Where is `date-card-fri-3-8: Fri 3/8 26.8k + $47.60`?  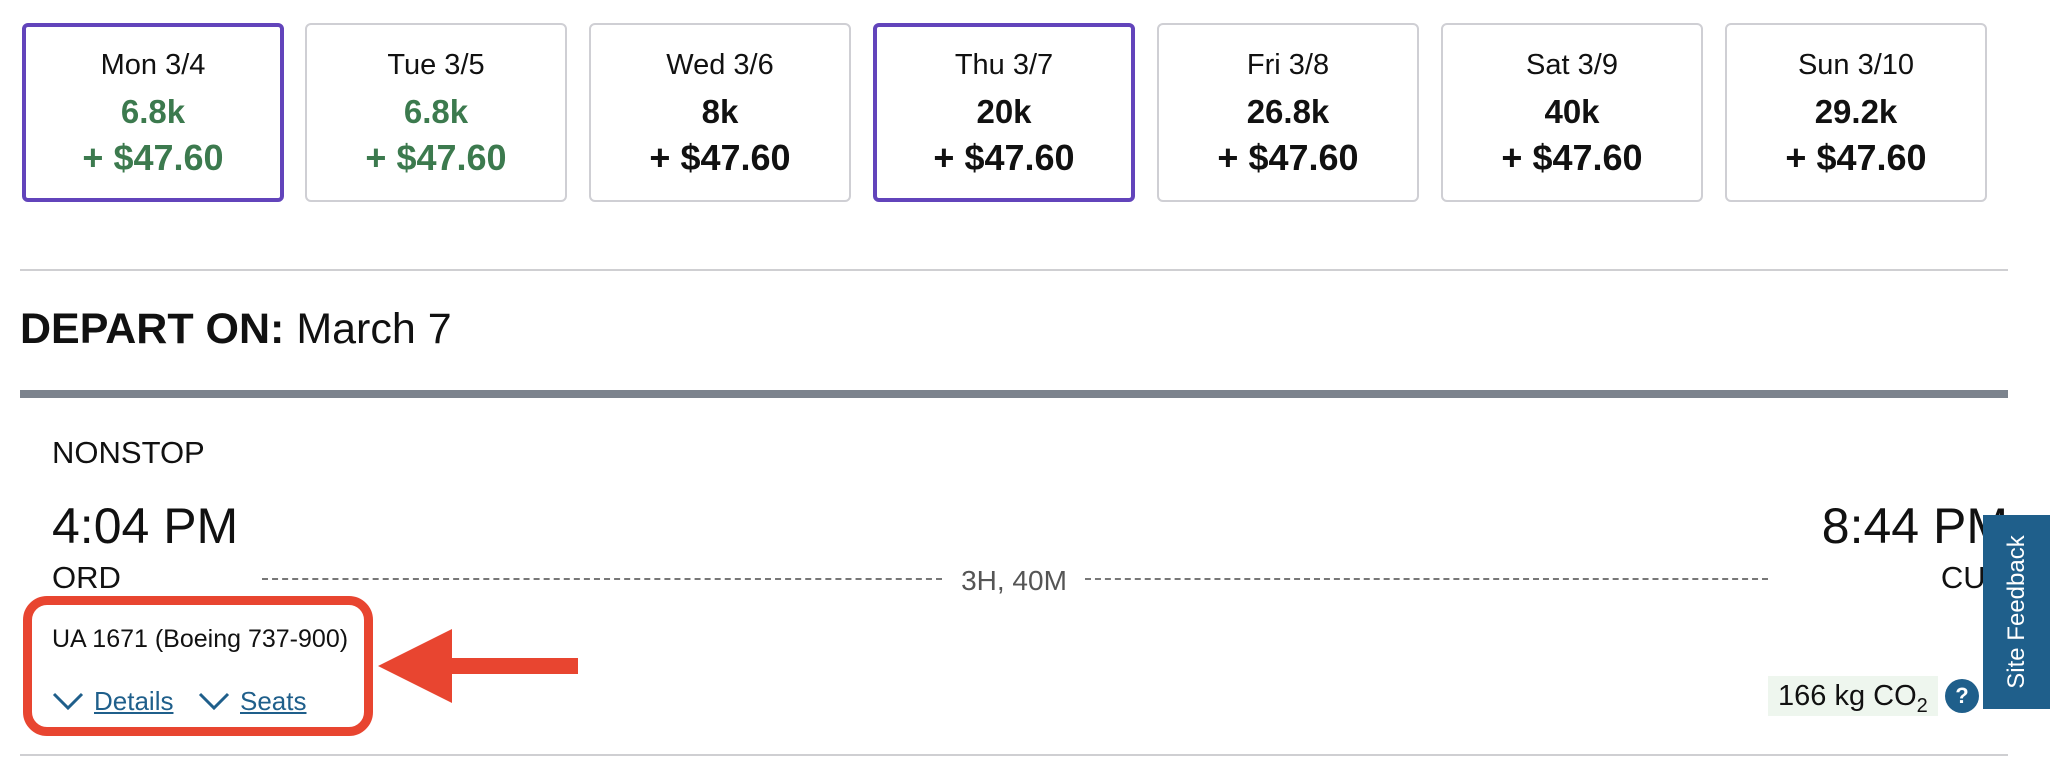
date-card-fri-3-8: Fri 3/8 26.8k + $47.60 is located at coordinates (1288, 112).